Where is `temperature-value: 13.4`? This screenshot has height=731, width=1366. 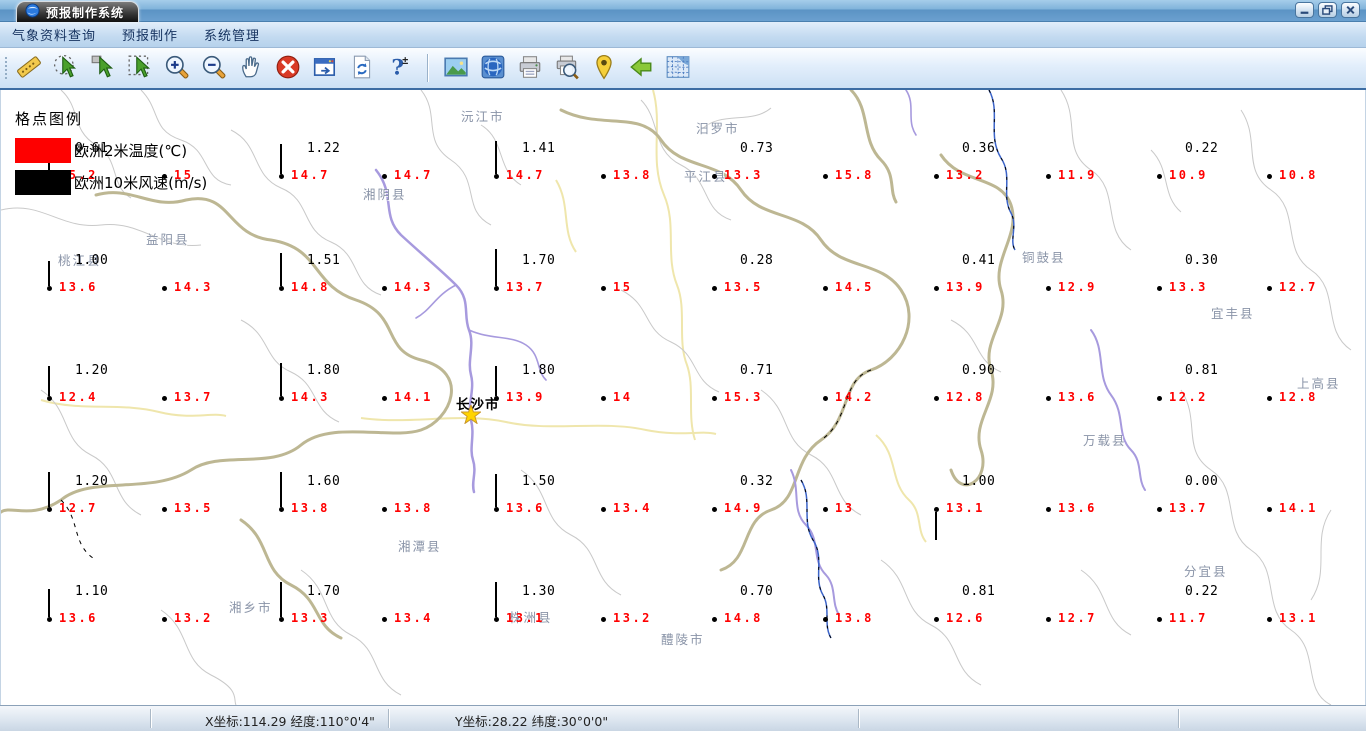
temperature-value: 13.4 is located at coordinates (632, 508).